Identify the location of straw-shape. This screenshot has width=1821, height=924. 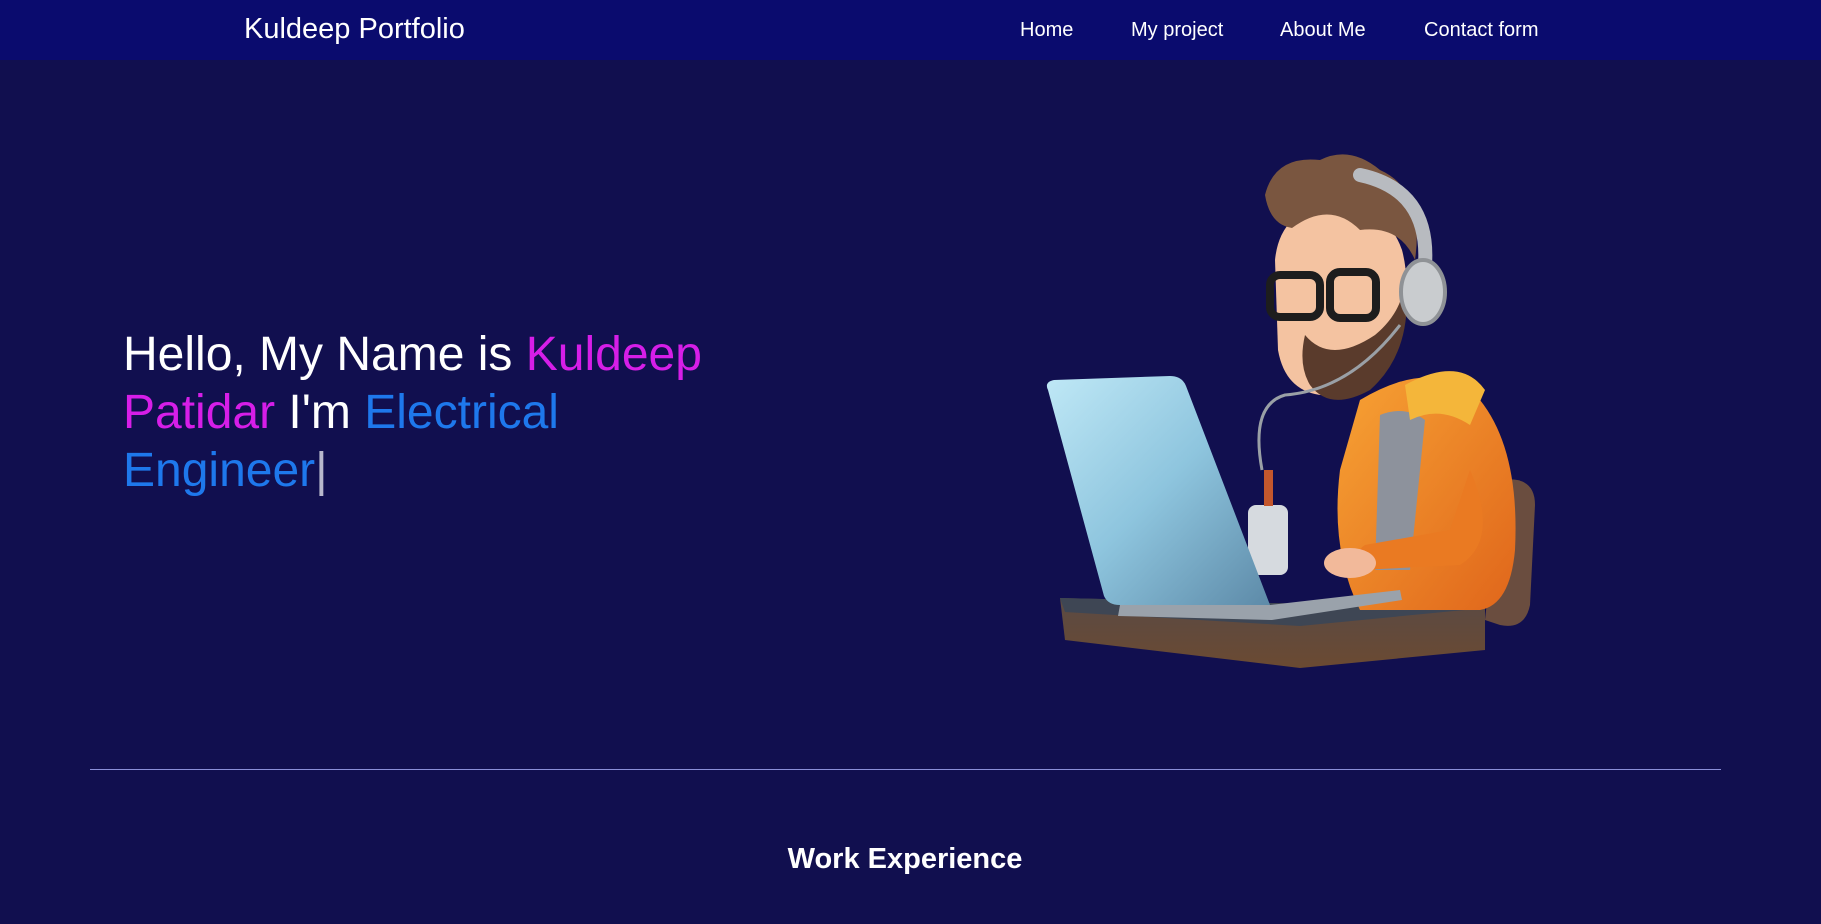
(1268, 488).